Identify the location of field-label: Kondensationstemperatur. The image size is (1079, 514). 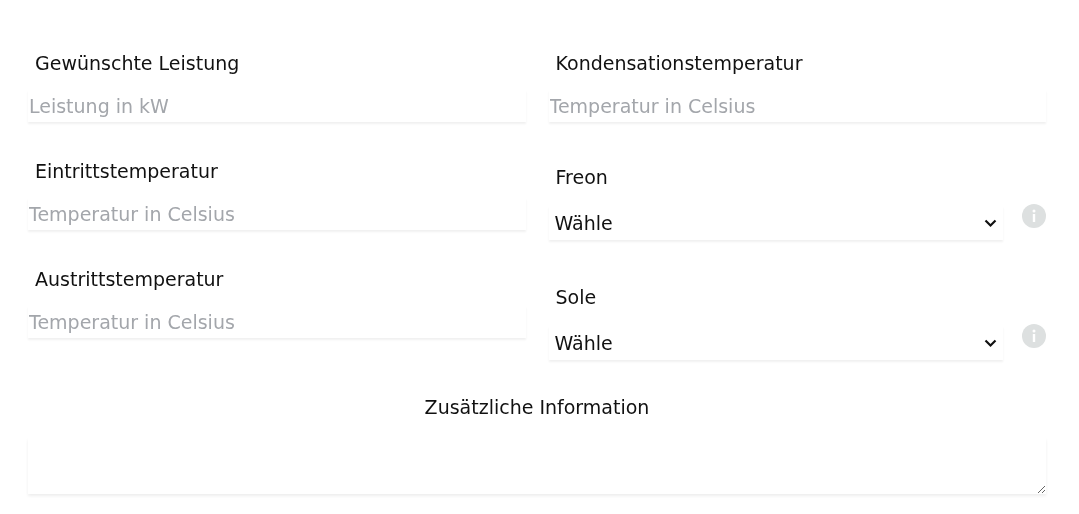
(679, 63).